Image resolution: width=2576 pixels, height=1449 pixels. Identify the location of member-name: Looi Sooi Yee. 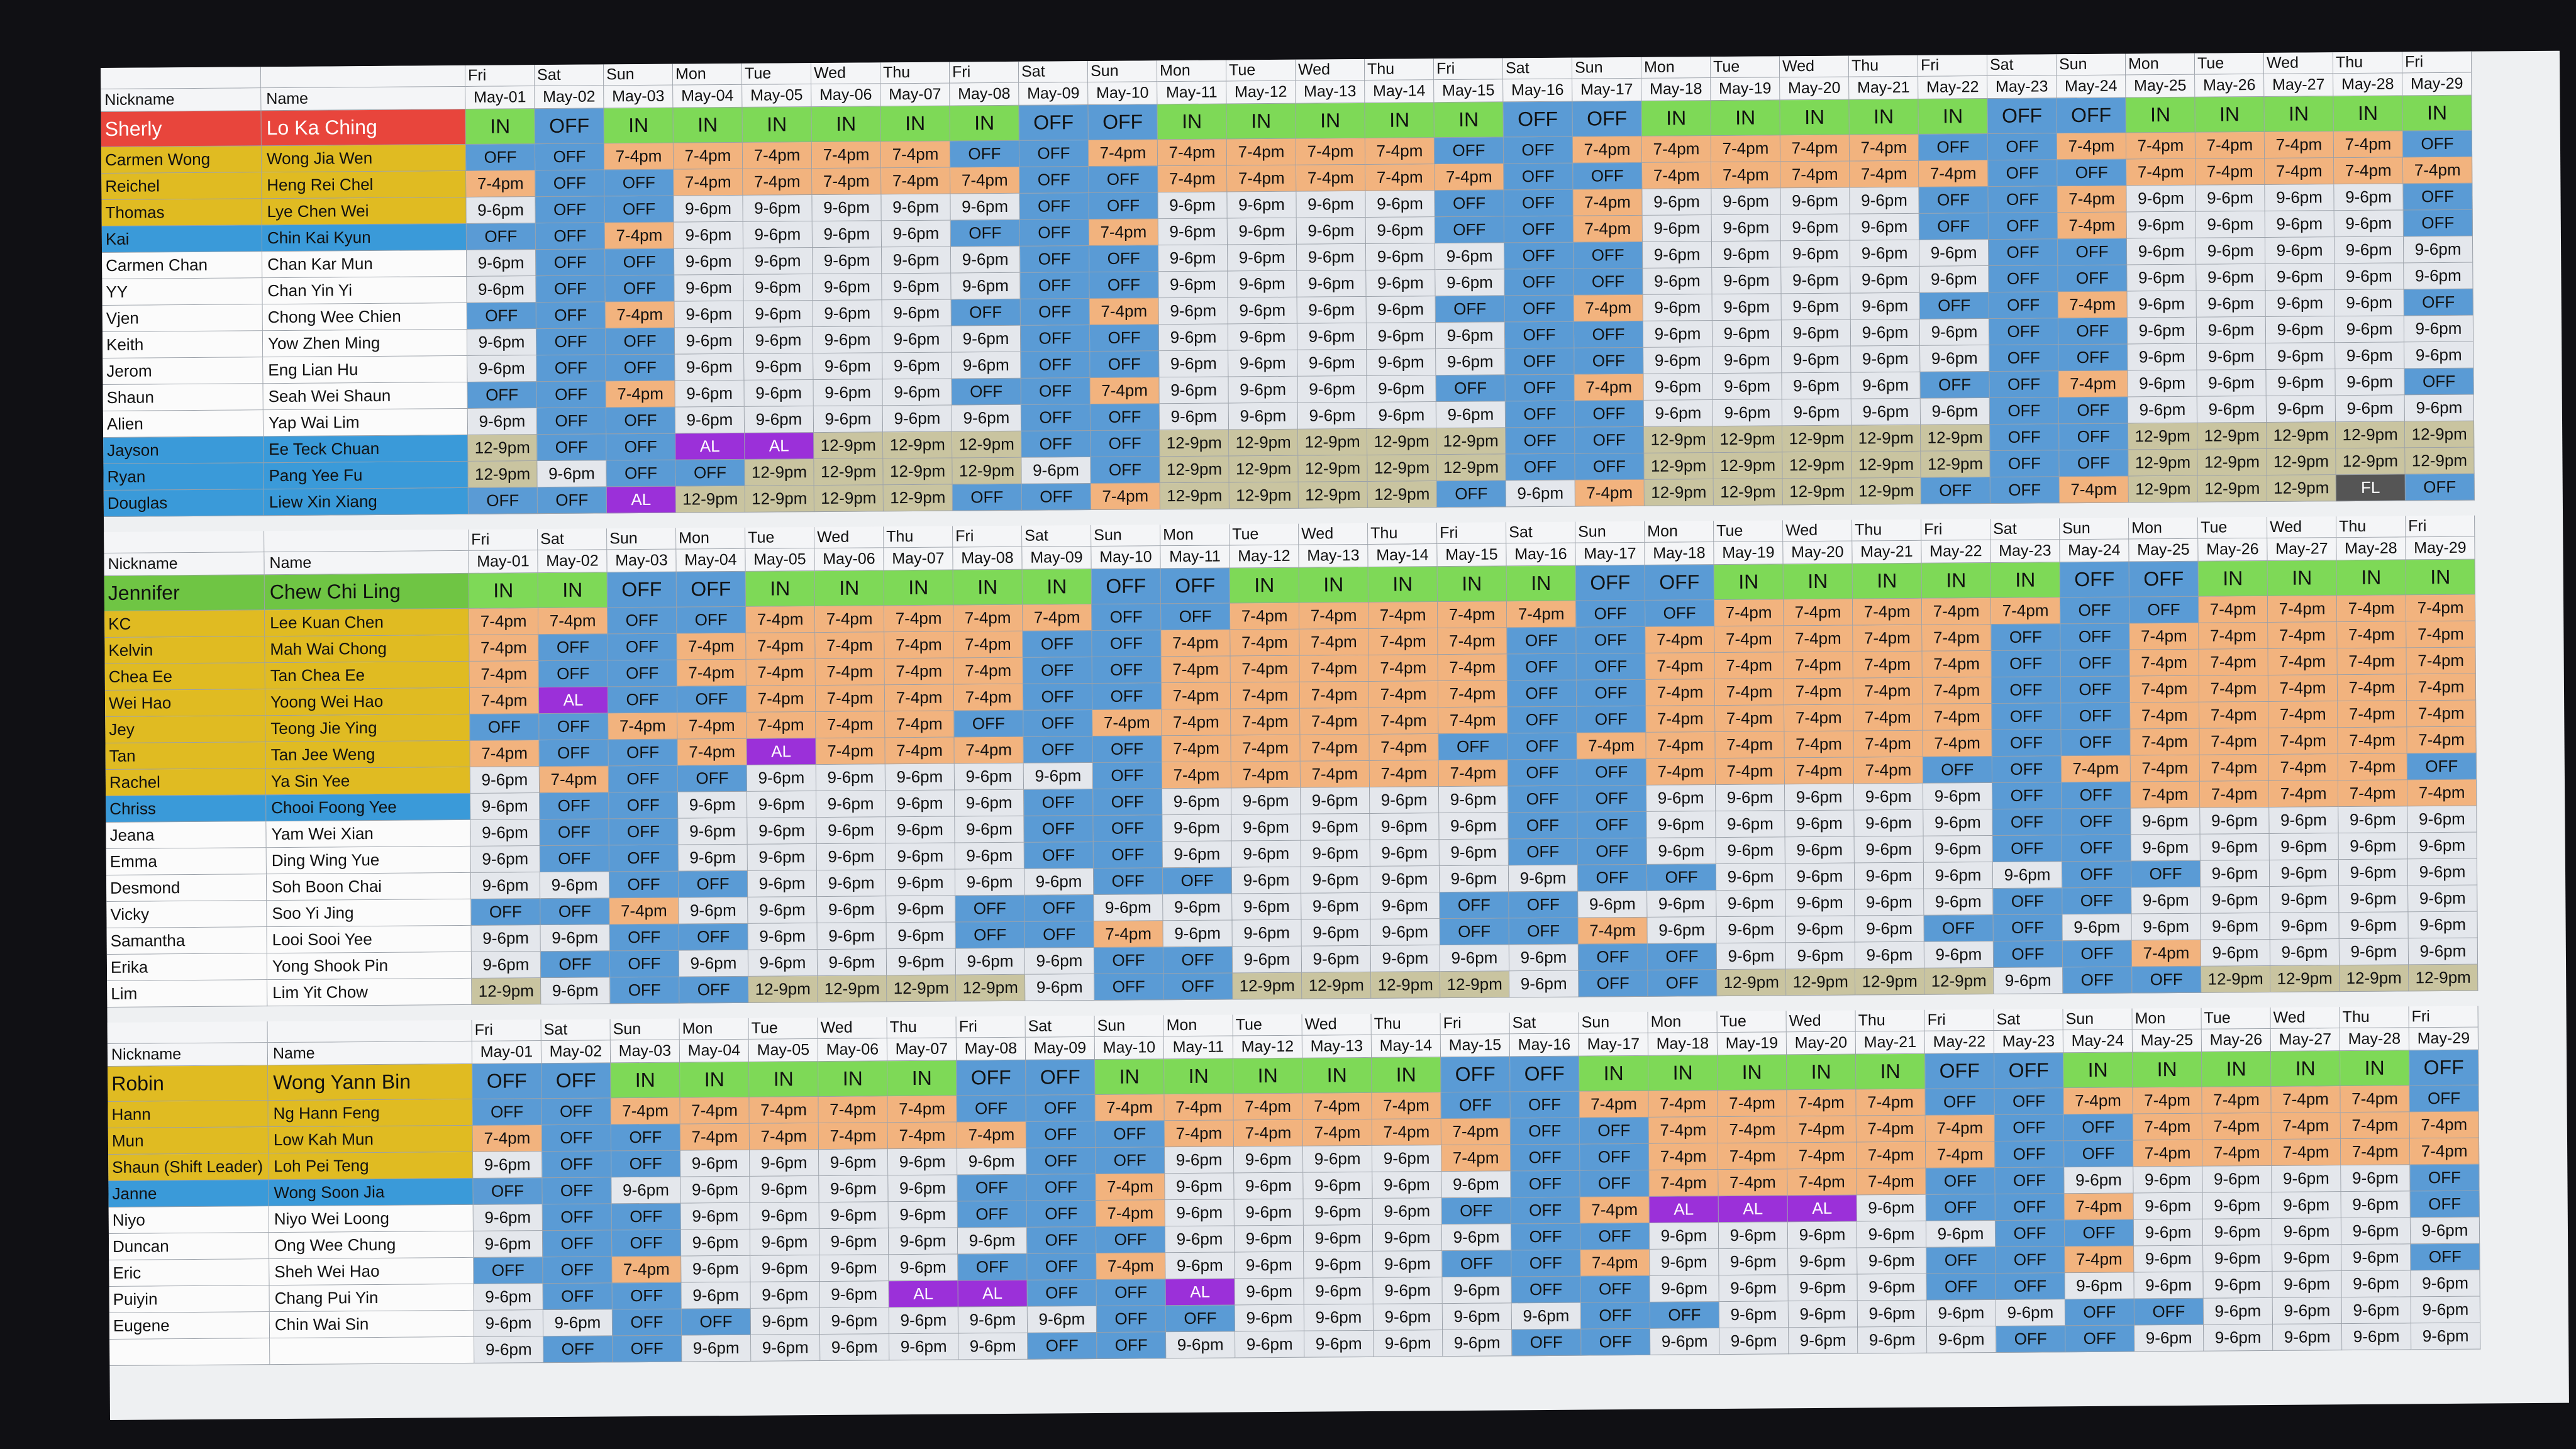
(369, 939).